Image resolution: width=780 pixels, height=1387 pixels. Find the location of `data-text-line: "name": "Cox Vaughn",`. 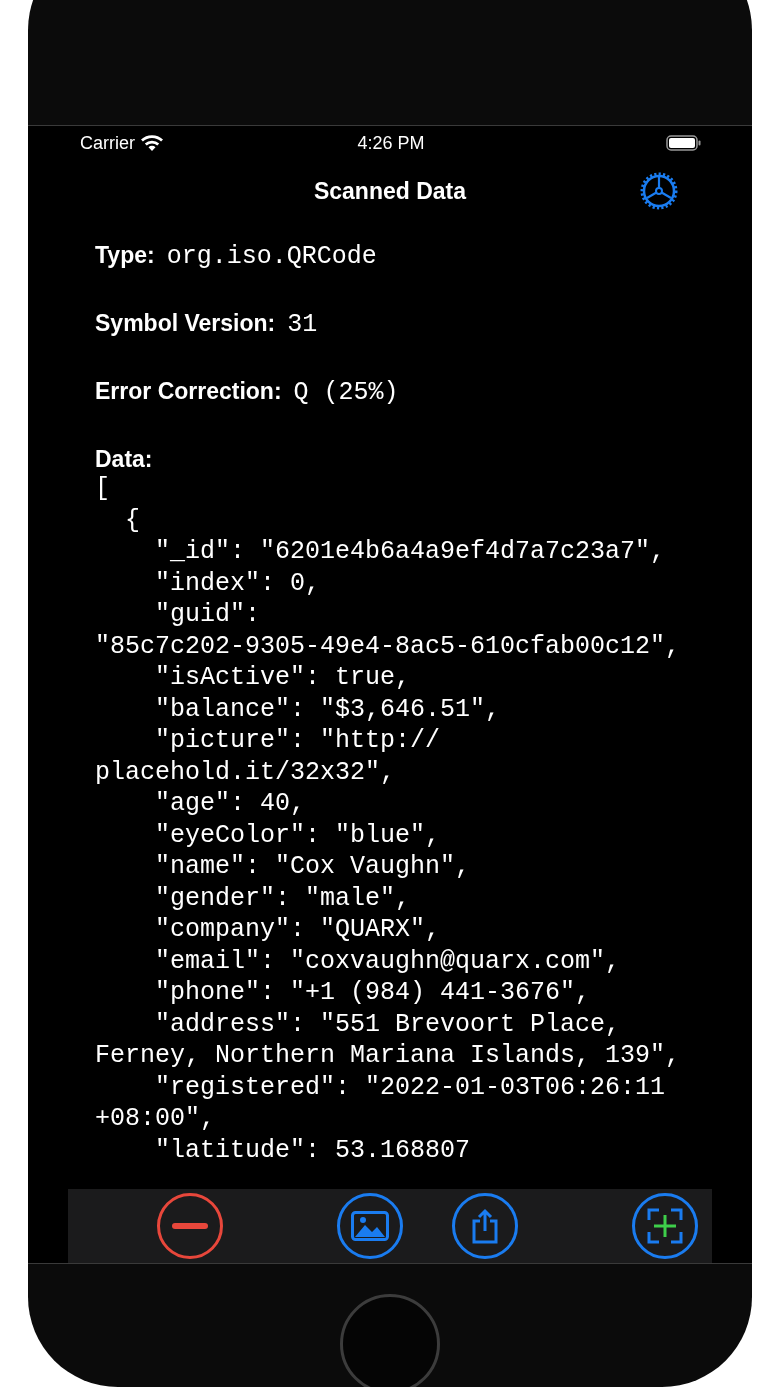

data-text-line: "name": "Cox Vaughn", is located at coordinates (313, 867).